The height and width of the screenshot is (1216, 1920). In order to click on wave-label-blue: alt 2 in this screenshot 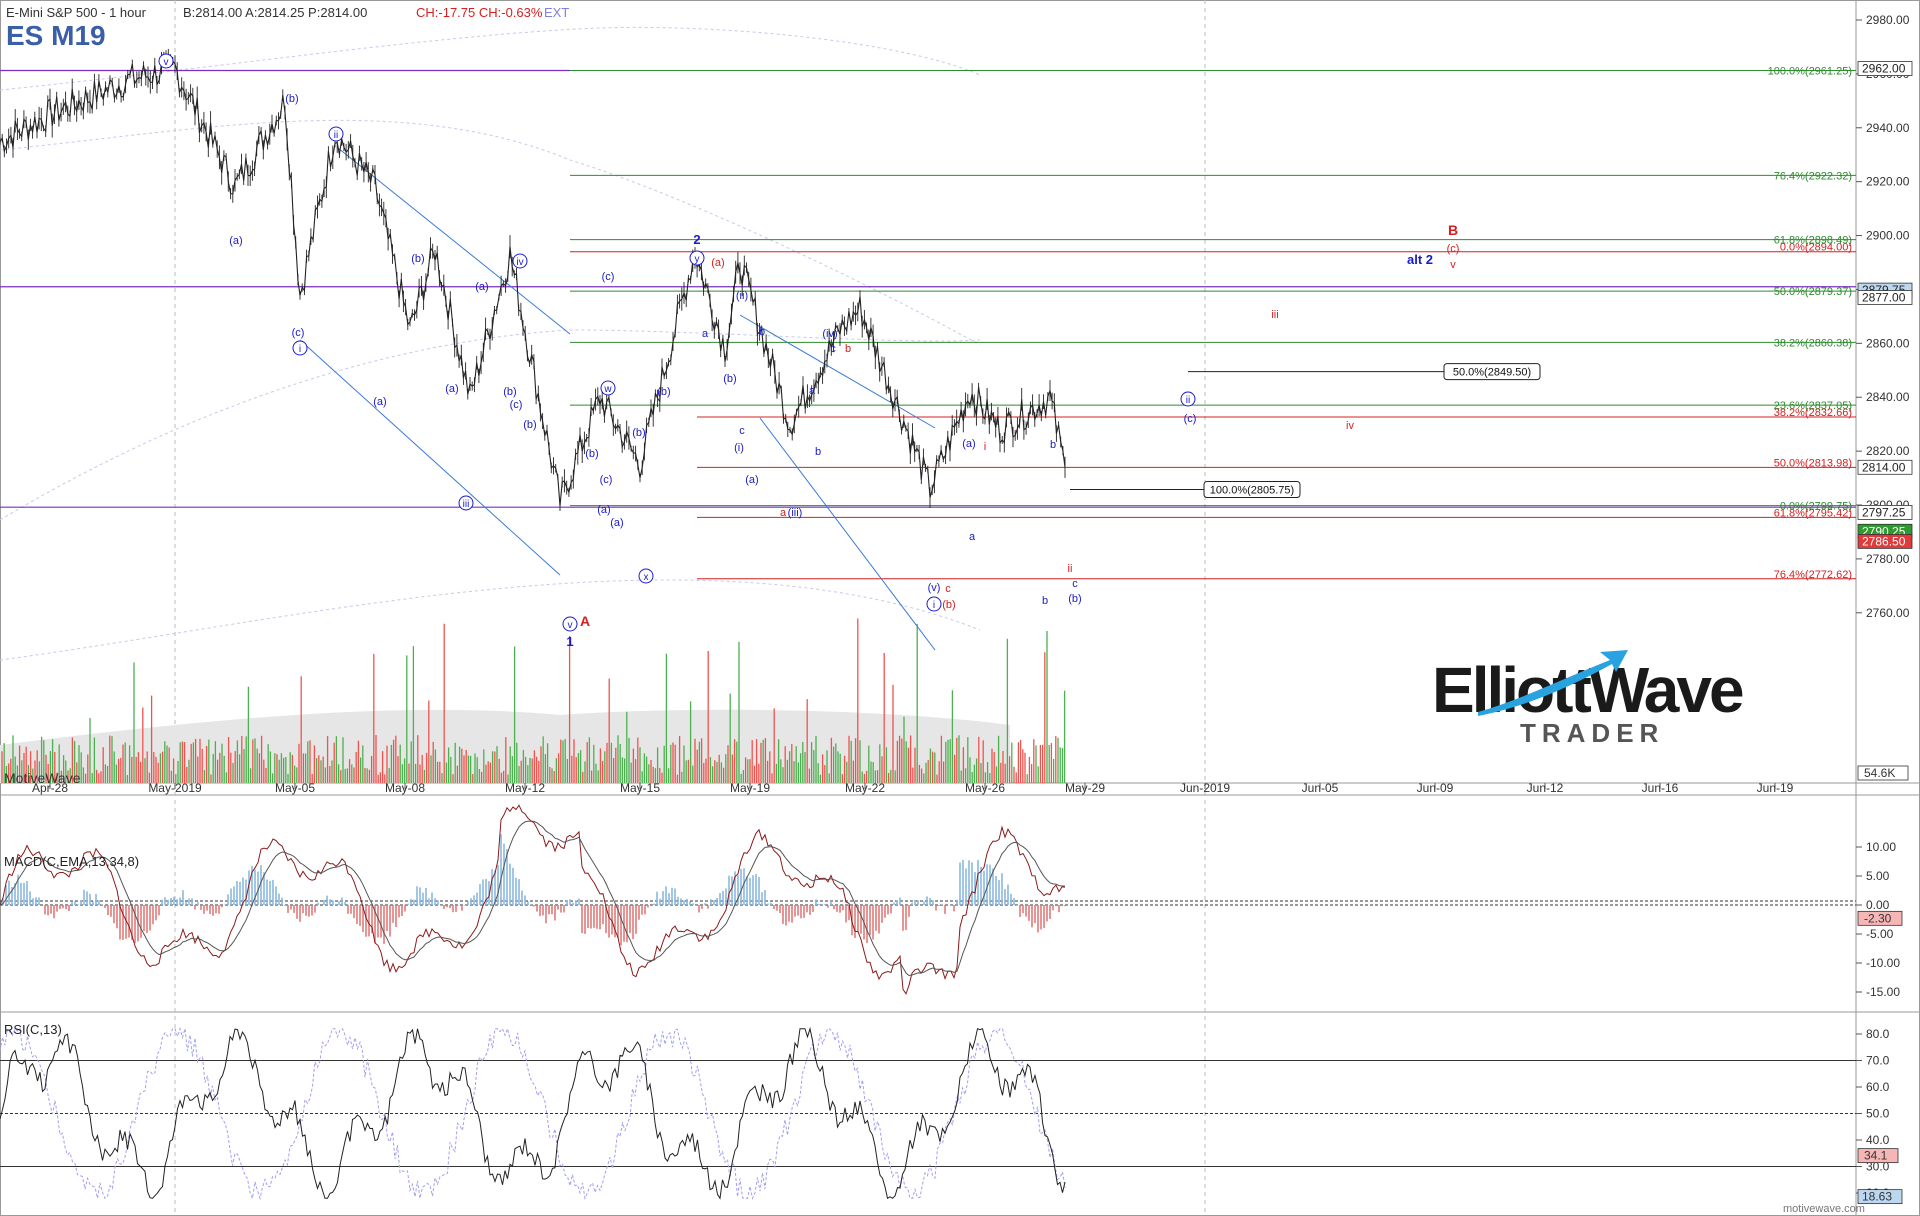, I will do `click(1420, 259)`.